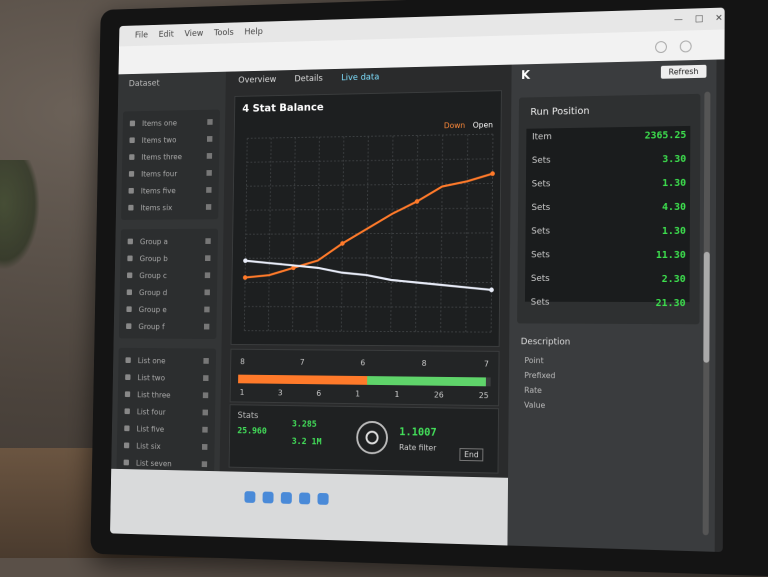 Image resolution: width=768 pixels, height=577 pixels. Describe the element at coordinates (699, 19) in the screenshot. I see `maximize-button: □` at that location.